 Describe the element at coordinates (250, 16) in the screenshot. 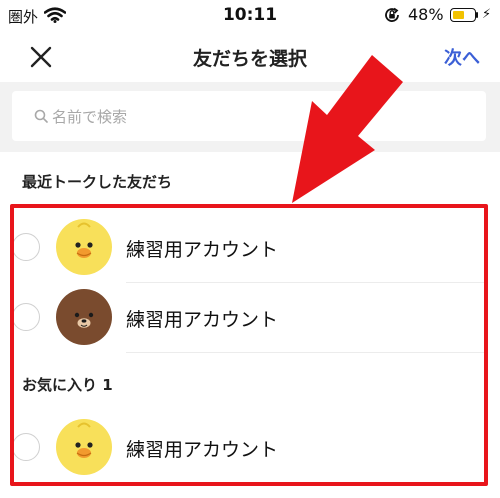

I see `status-bar: 圏外 10:11 48% ⚡` at that location.